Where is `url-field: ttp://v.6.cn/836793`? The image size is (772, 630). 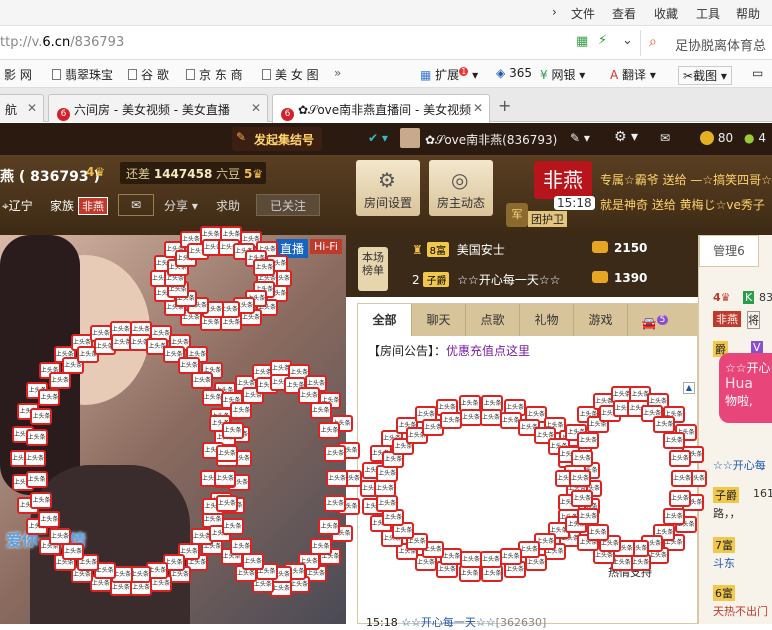 url-field: ttp://v.6.cn/836793 is located at coordinates (62, 42).